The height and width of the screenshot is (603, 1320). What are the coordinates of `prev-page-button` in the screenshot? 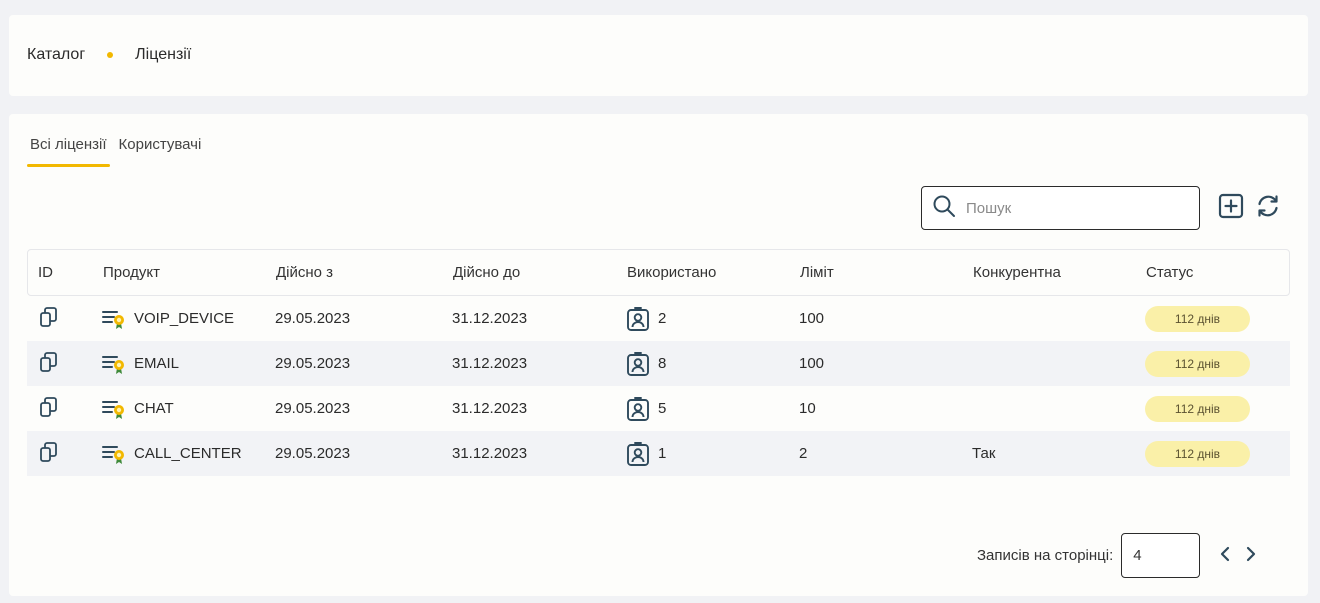 It's located at (1225, 556).